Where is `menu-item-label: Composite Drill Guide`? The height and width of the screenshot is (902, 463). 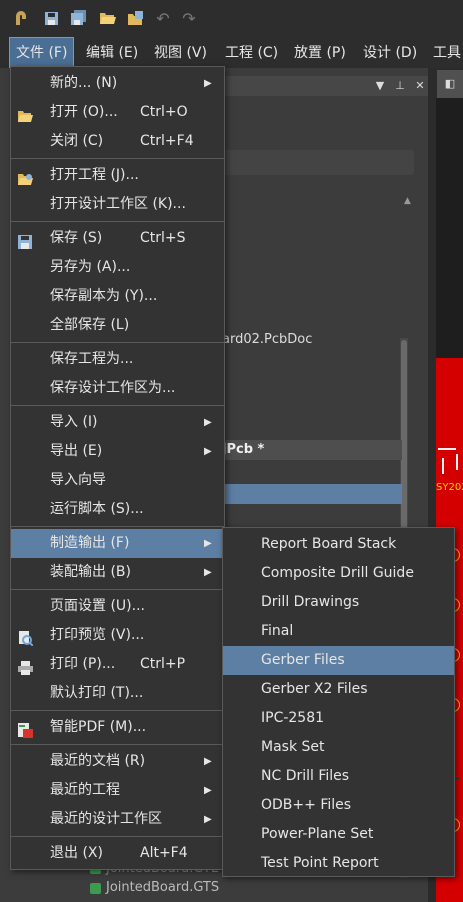
menu-item-label: Composite Drill Guide is located at coordinates (337, 573).